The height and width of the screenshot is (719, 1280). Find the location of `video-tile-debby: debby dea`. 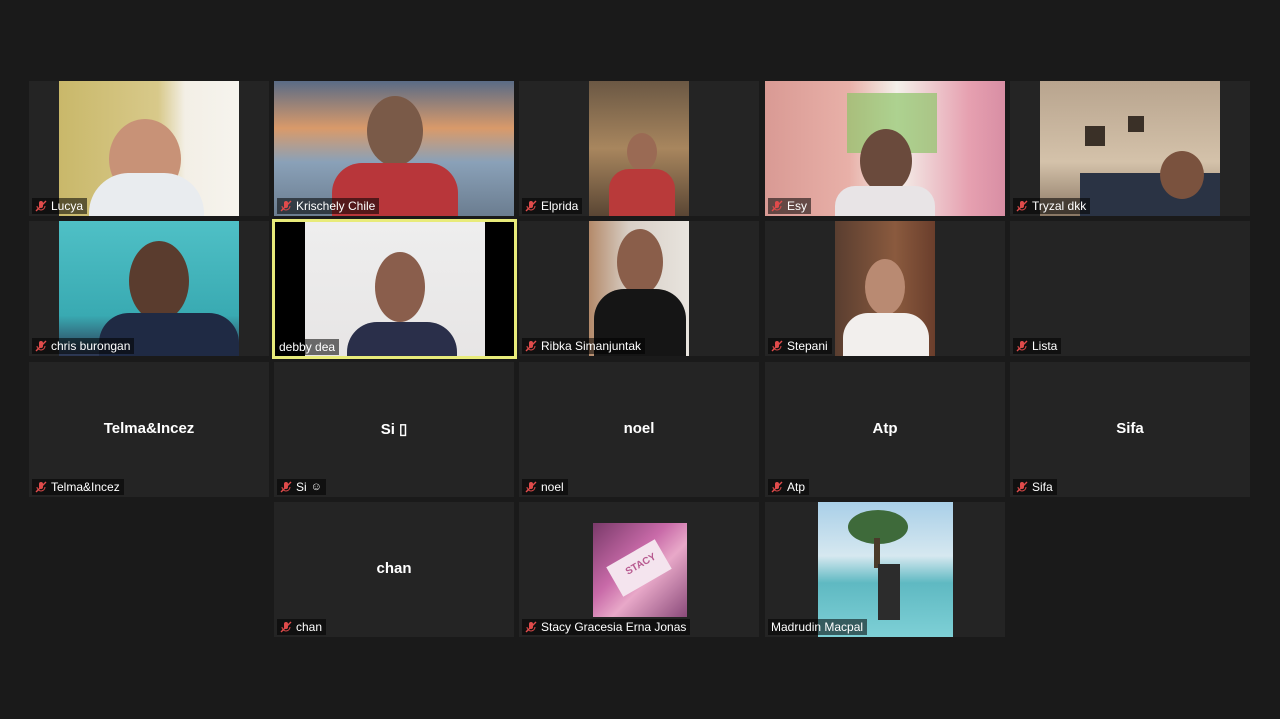

video-tile-debby: debby dea is located at coordinates (394, 289).